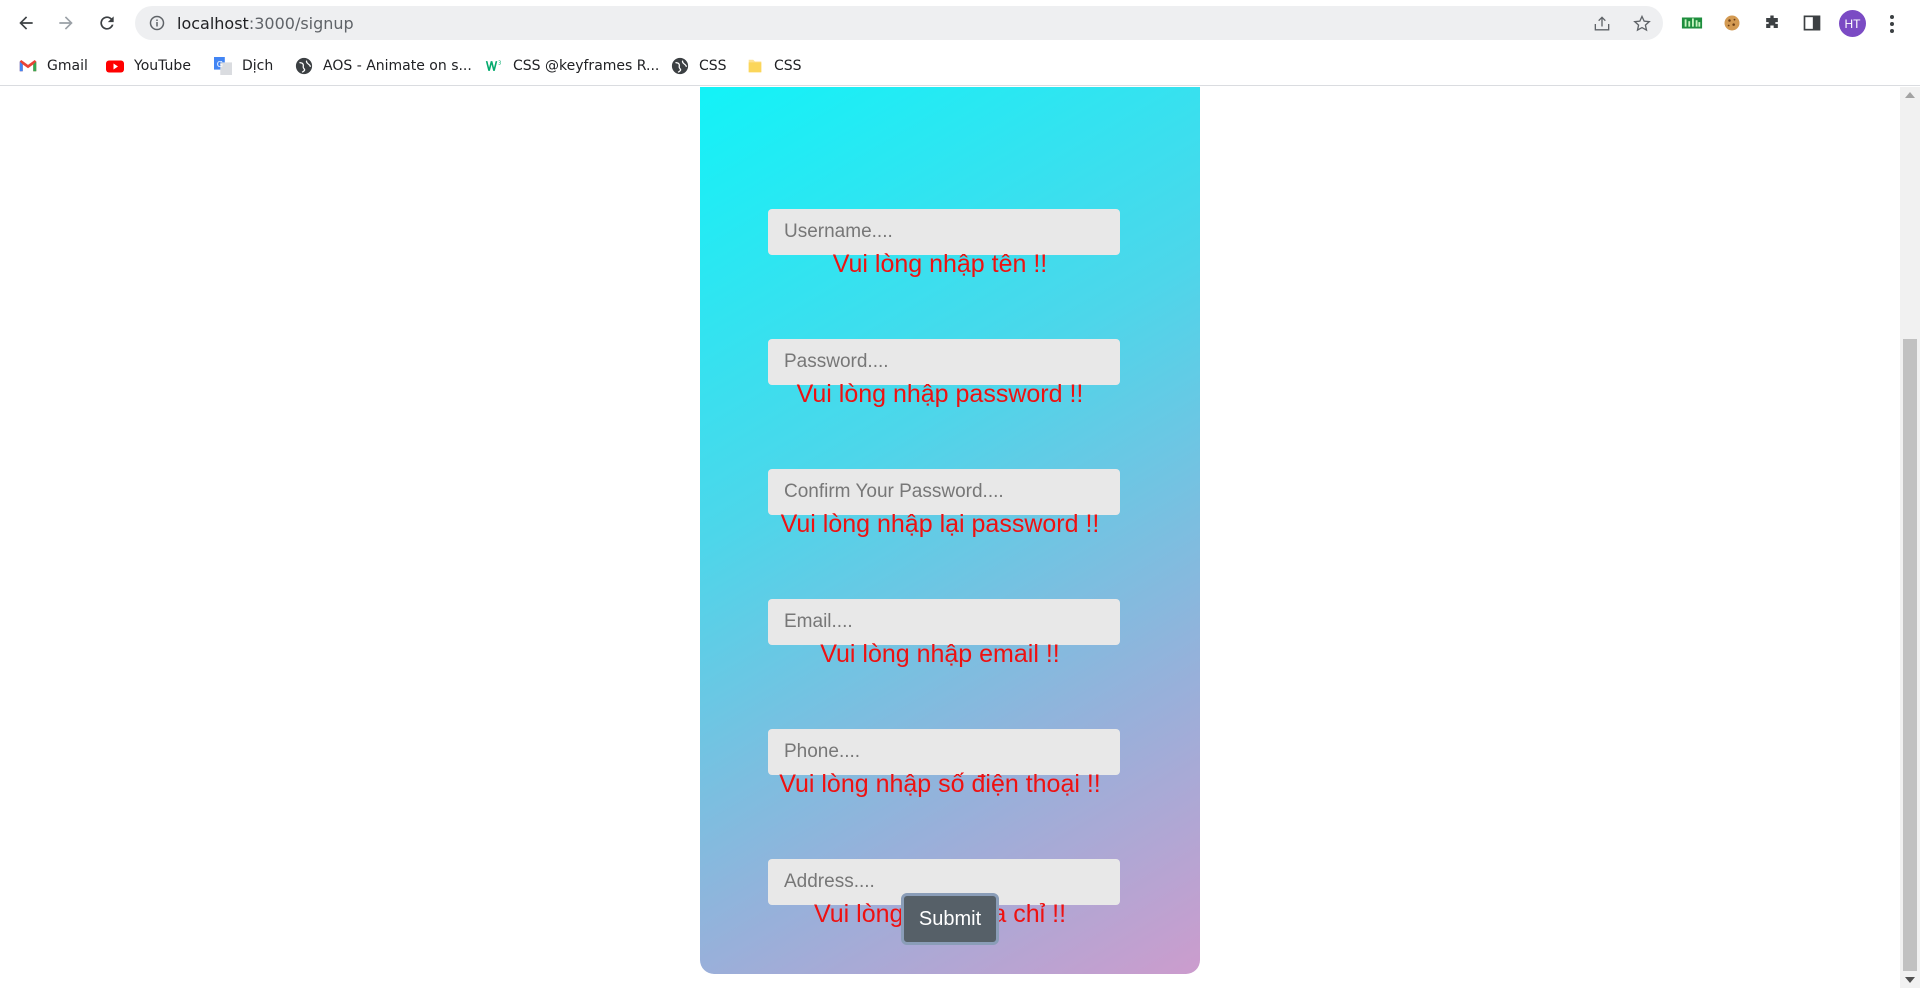  What do you see at coordinates (1892, 24) in the screenshot?
I see `browser-menu-icon` at bounding box center [1892, 24].